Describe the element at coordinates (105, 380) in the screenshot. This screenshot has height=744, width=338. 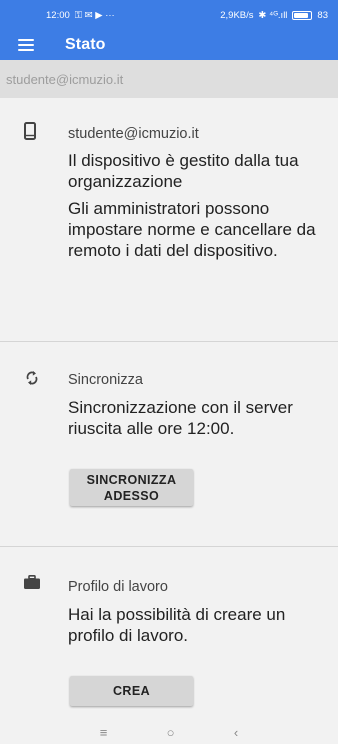
I see `sync-heading: Sincronizza` at that location.